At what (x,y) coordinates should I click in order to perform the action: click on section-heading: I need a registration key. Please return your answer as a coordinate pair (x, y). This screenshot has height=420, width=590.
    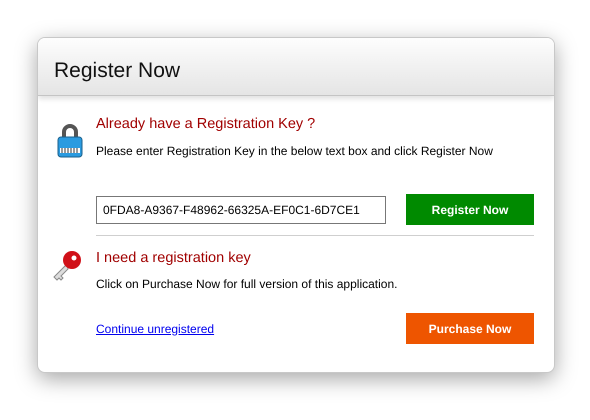
    Looking at the image, I should click on (174, 258).